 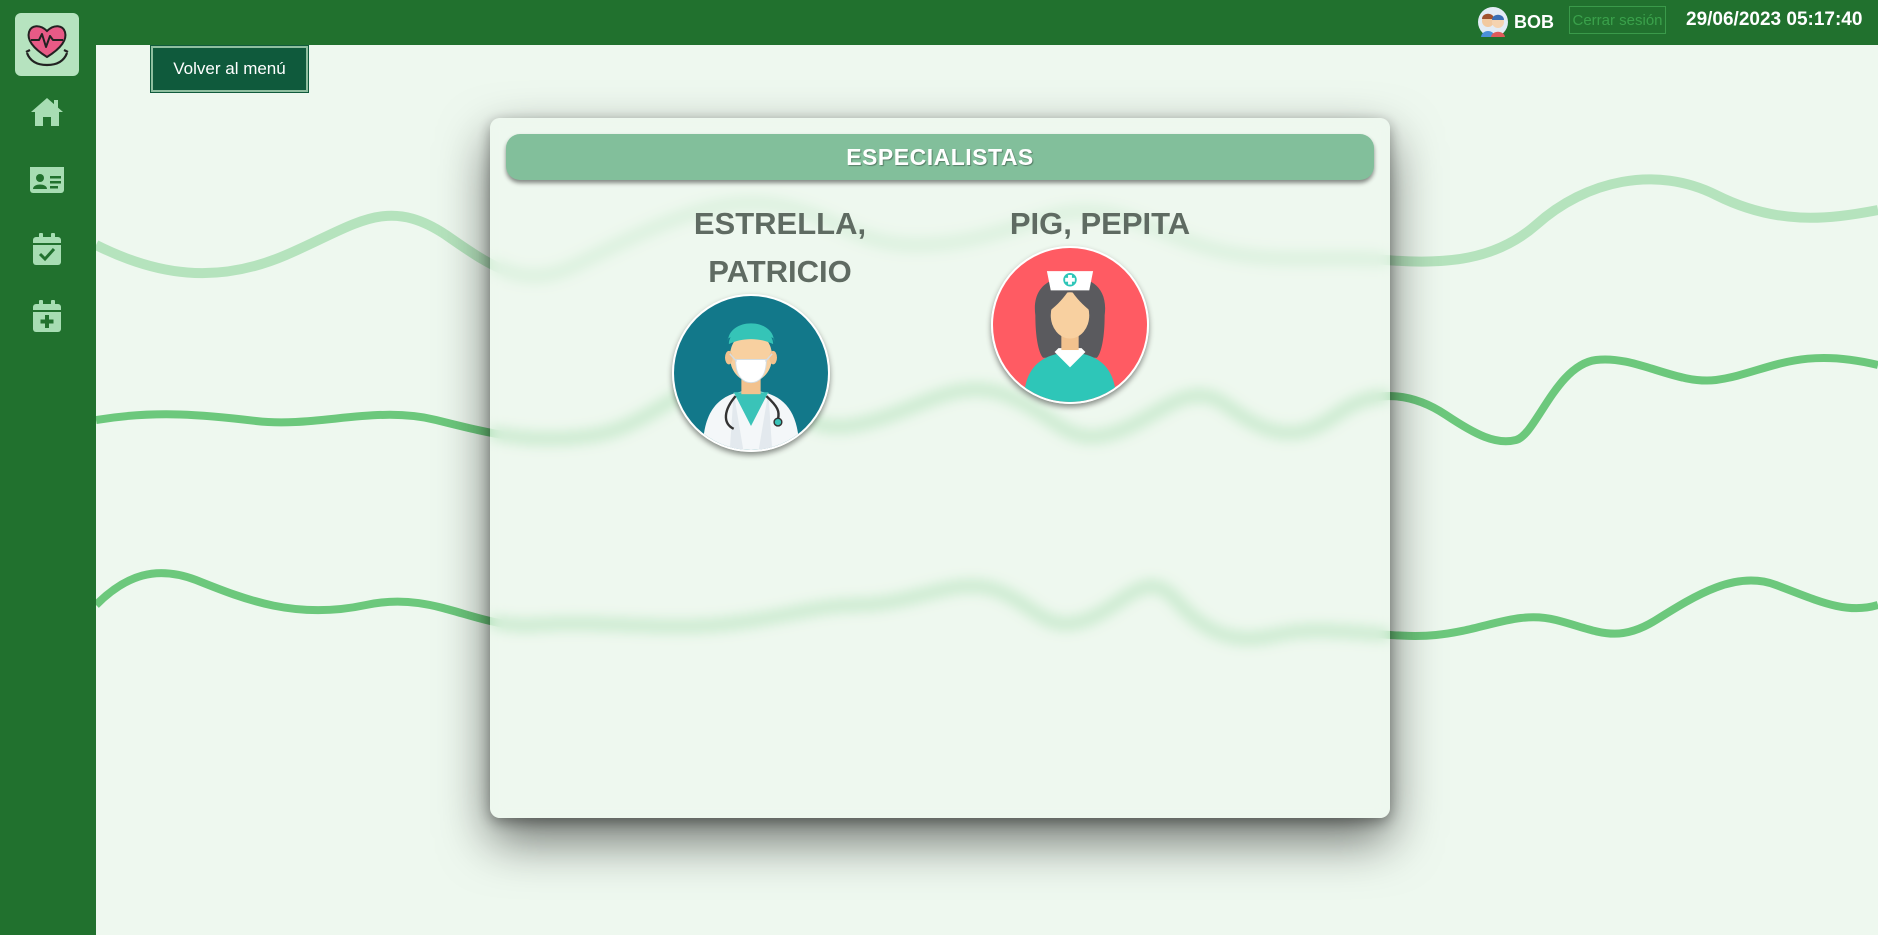 I want to click on specialist-name: PIG, PEPITA, so click(x=1100, y=223).